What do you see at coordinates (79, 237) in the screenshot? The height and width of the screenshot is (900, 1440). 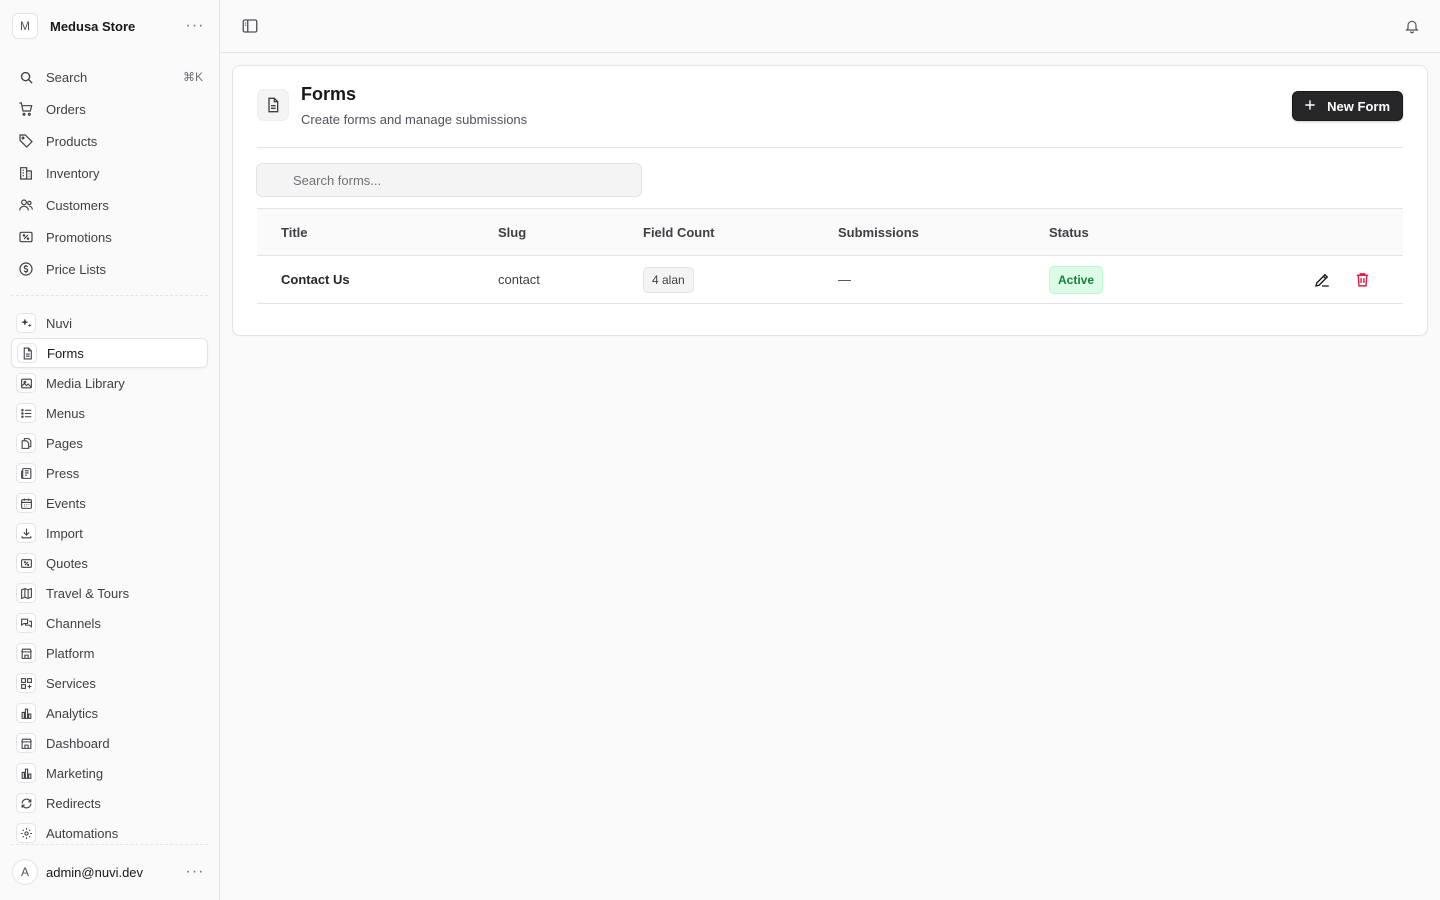 I see `sidebar-item-label: Promotions` at bounding box center [79, 237].